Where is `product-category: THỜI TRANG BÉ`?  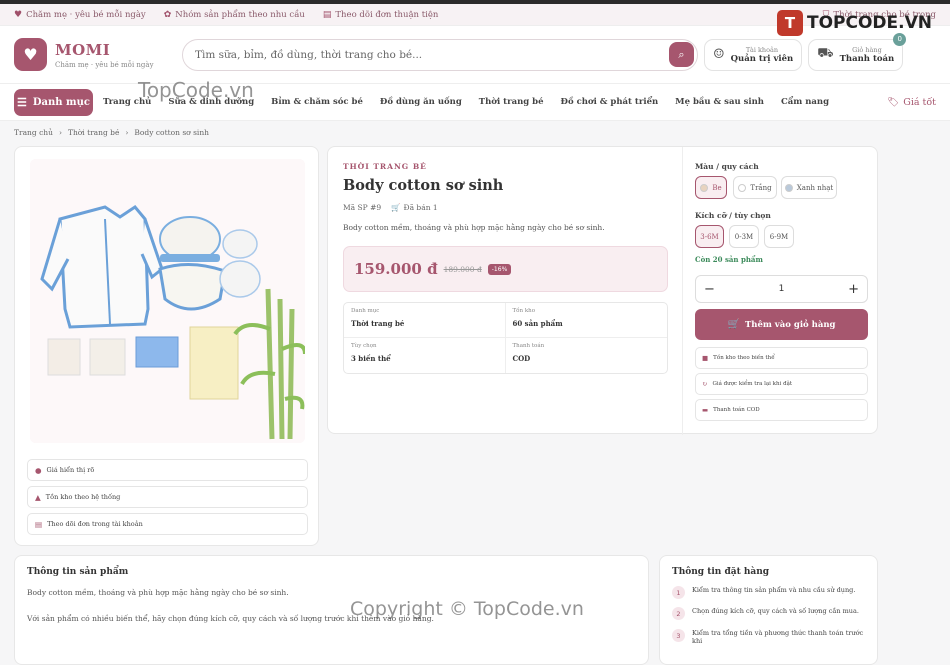 product-category: THỜI TRANG BÉ is located at coordinates (385, 166).